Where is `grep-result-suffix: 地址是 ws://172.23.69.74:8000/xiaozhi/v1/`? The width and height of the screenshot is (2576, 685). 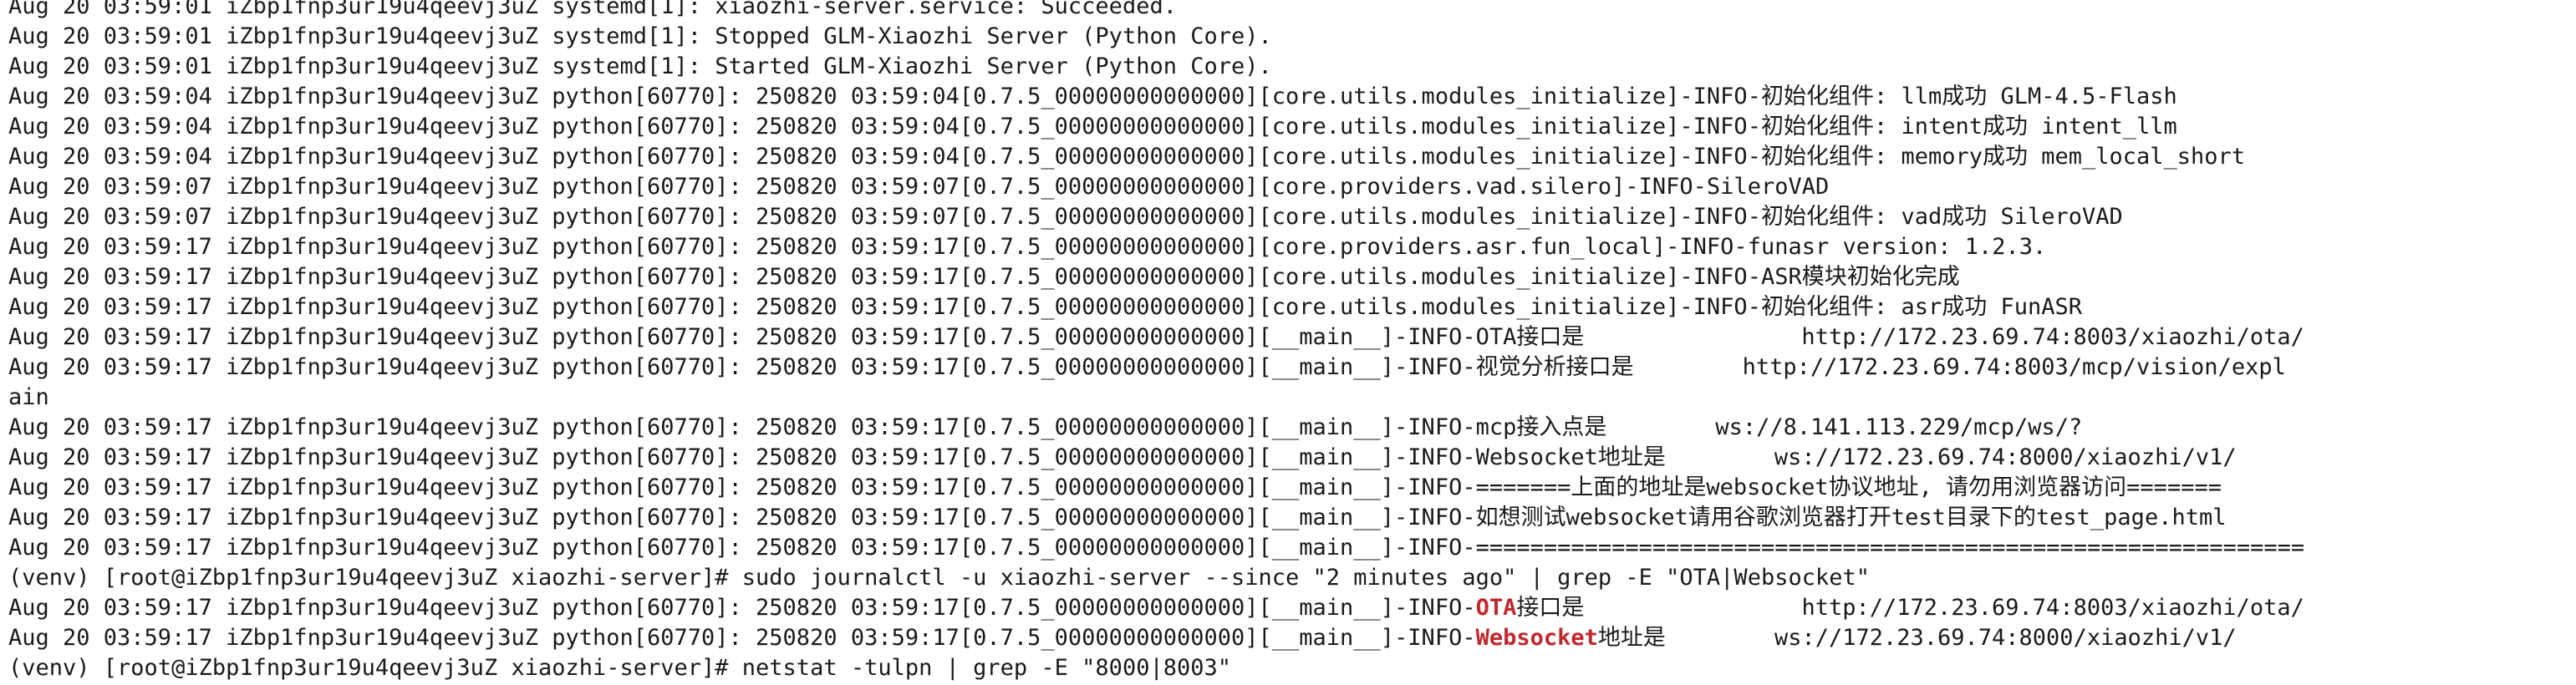
grep-result-suffix: 地址是 ws://172.23.69.74:8000/xiaozhi/v1/ is located at coordinates (1917, 638).